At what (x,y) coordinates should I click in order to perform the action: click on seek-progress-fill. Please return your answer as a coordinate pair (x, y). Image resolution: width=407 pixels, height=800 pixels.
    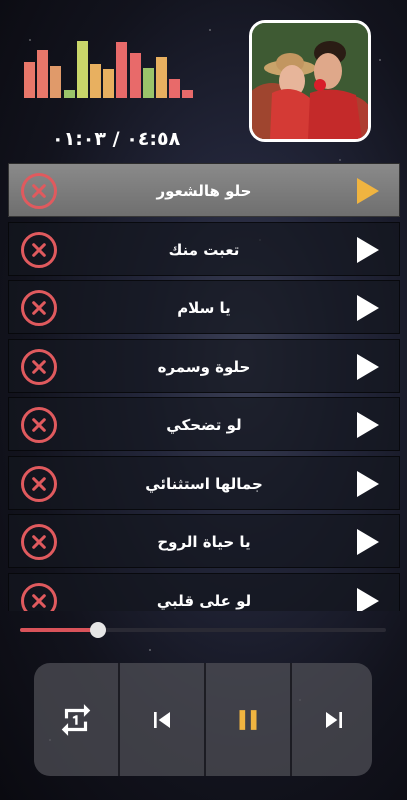
    Looking at the image, I should click on (58, 630).